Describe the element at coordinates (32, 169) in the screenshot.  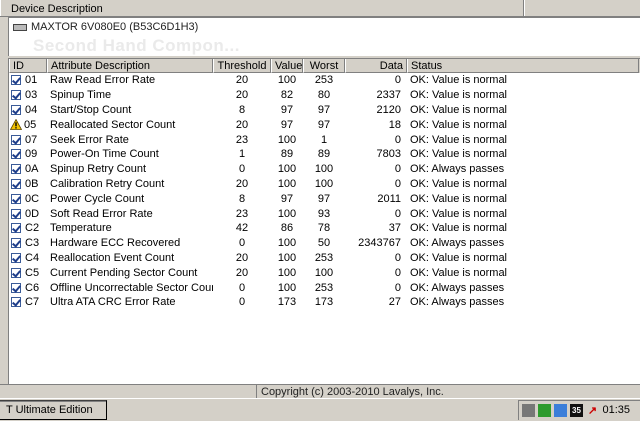
I see `attribute-id: 0A` at that location.